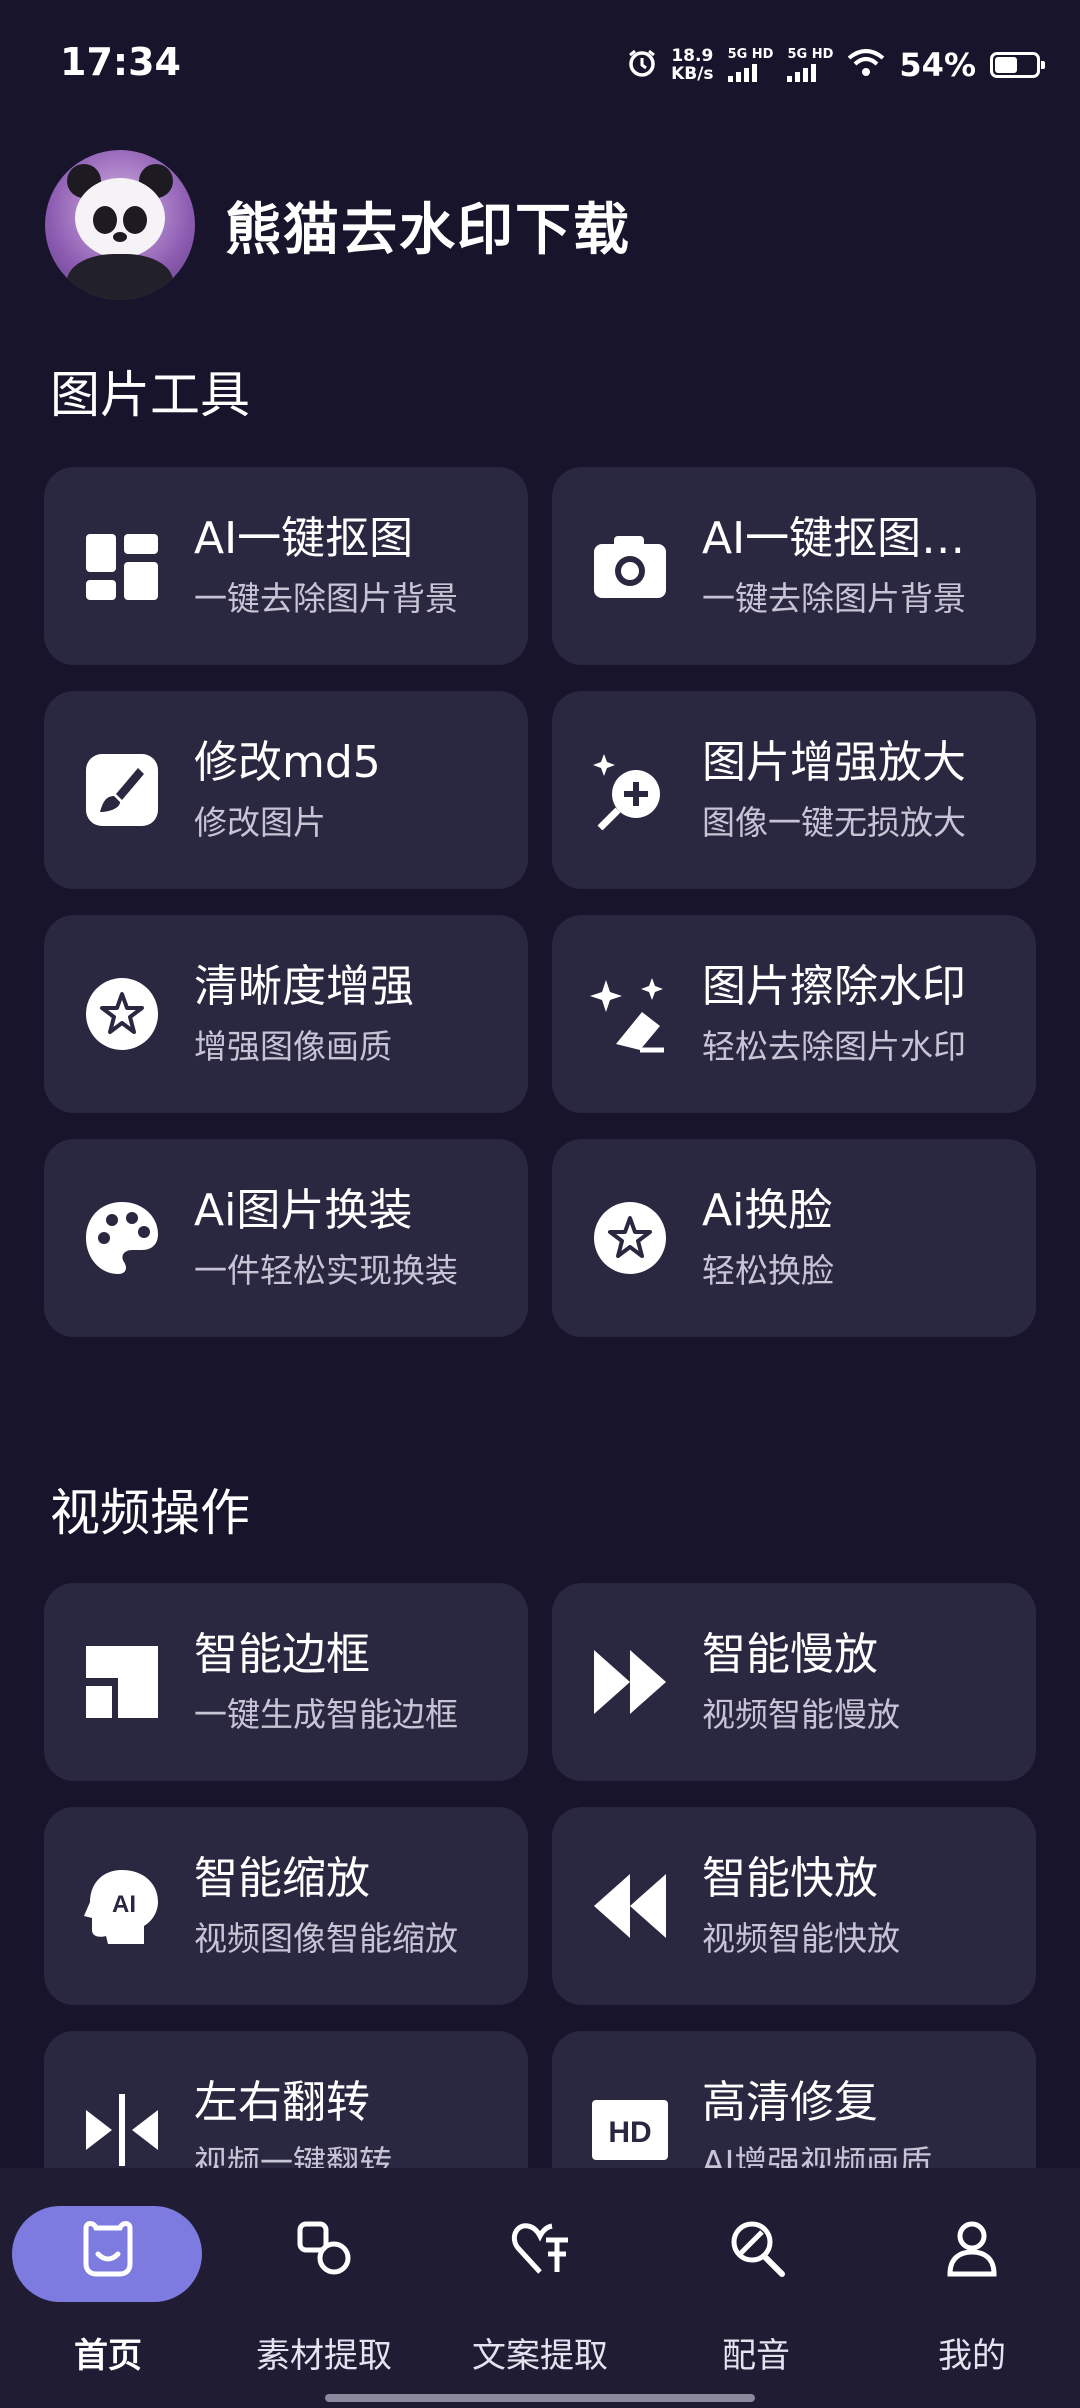  I want to click on avatar, so click(120, 225).